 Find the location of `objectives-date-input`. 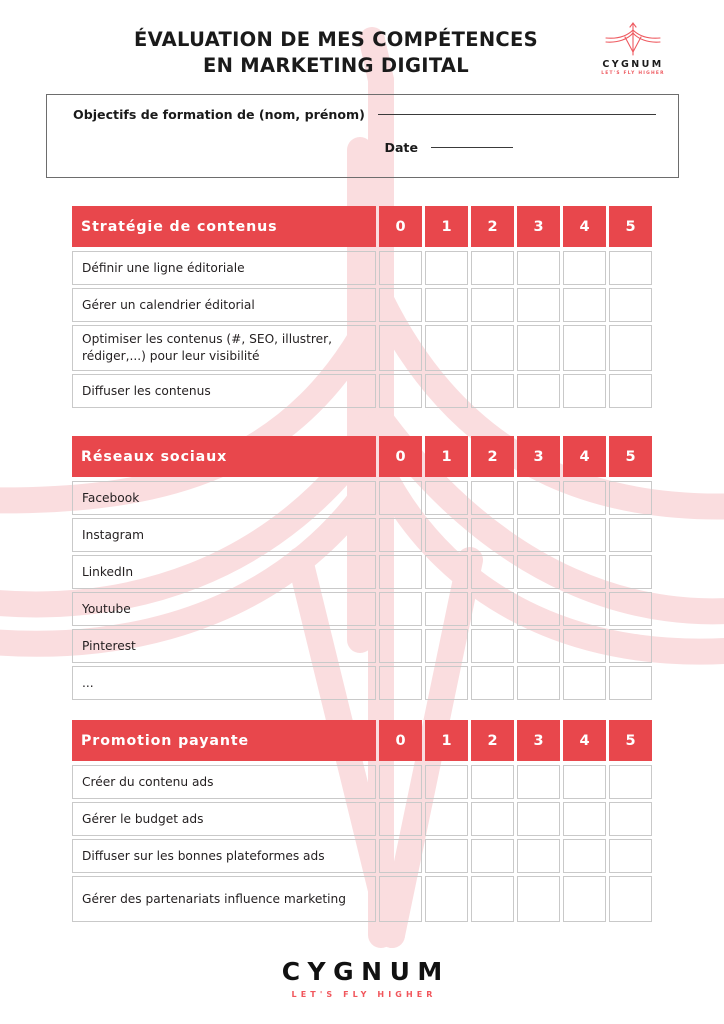

objectives-date-input is located at coordinates (472, 147).